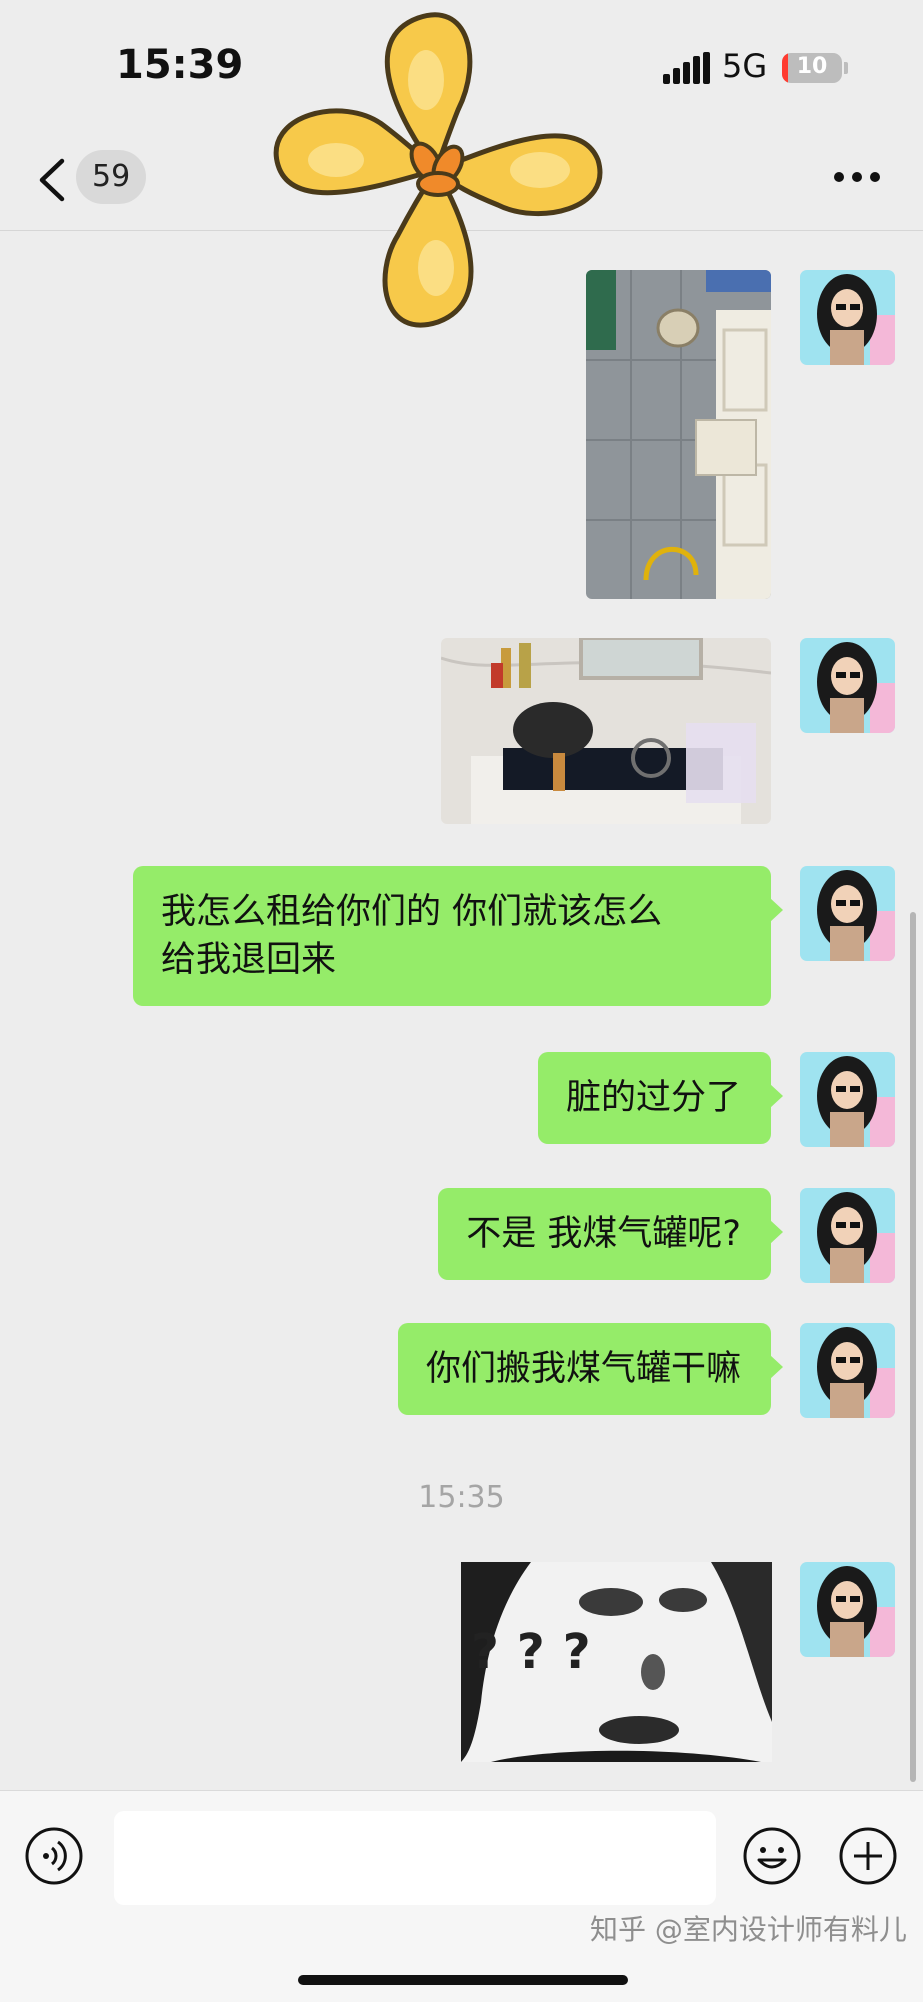  I want to click on battery-icon: 10, so click(812, 68).